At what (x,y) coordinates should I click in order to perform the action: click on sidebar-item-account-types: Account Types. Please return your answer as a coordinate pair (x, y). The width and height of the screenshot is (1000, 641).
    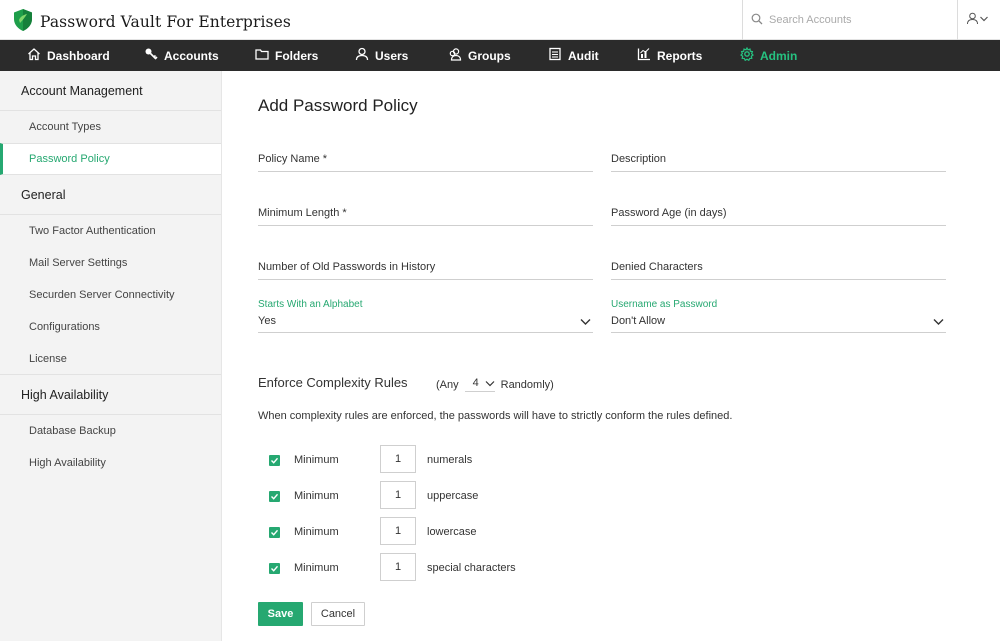
    Looking at the image, I should click on (110, 127).